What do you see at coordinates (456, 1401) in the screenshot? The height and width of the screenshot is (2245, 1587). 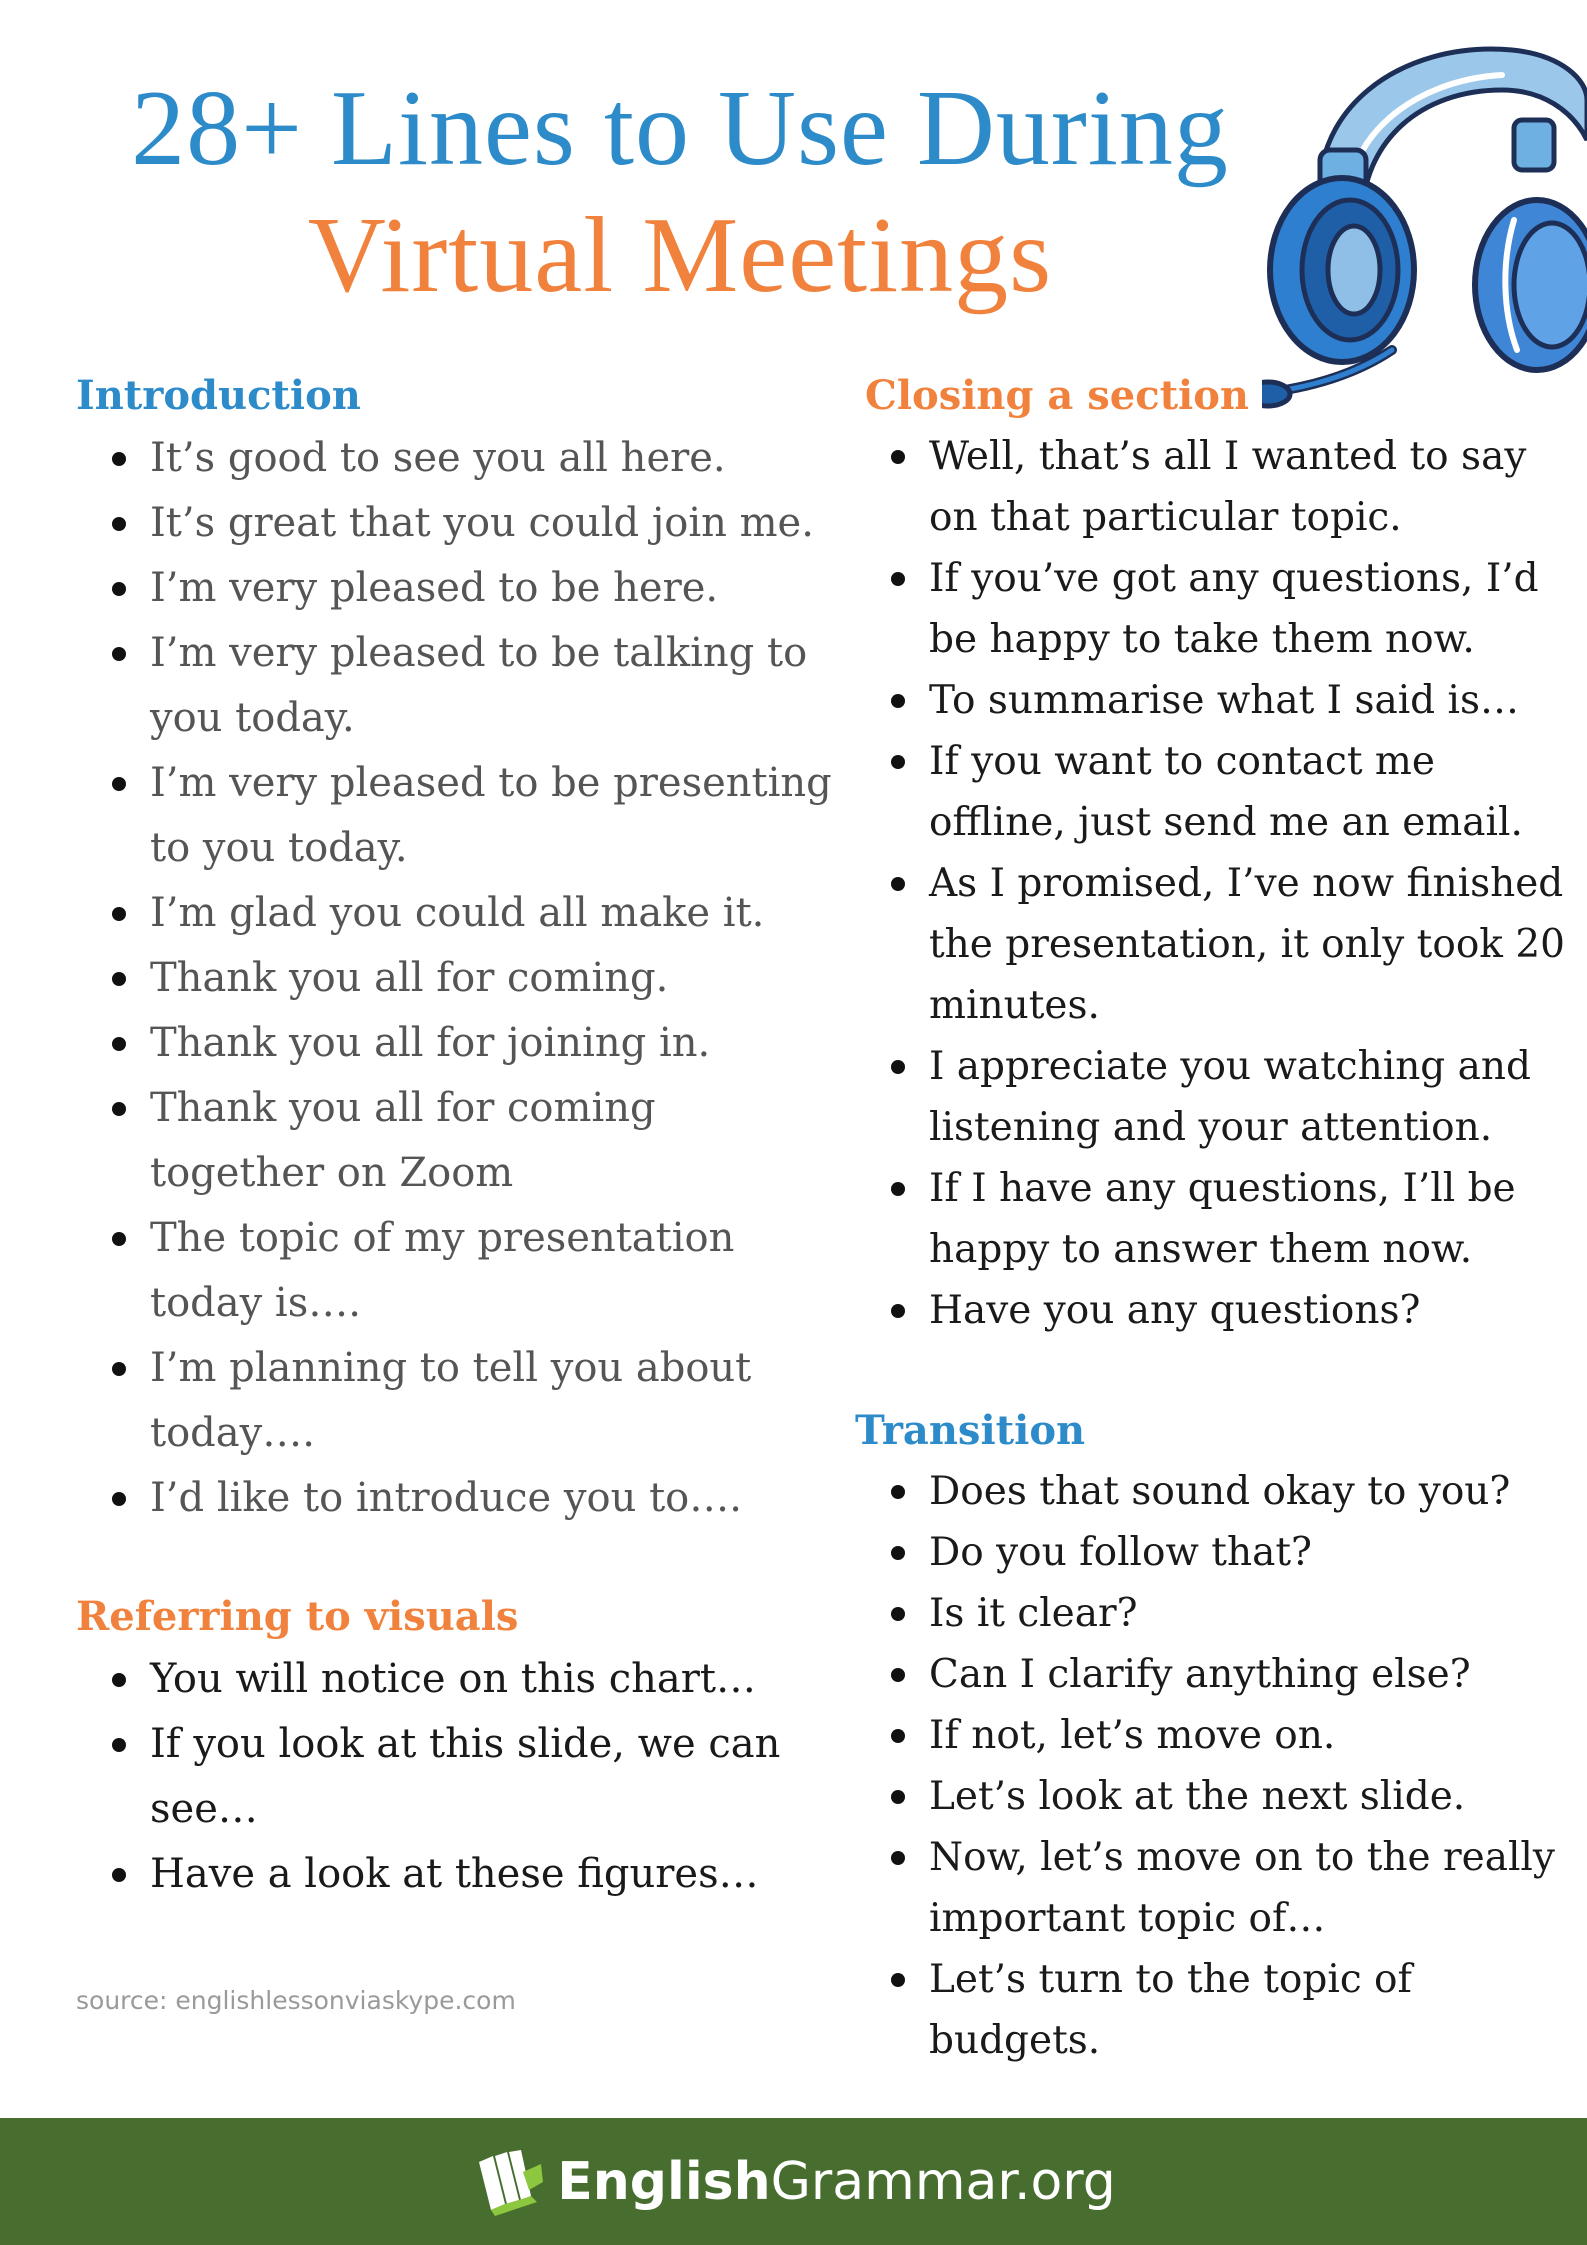 I see `list-item: I’m planning to tell you about today….` at bounding box center [456, 1401].